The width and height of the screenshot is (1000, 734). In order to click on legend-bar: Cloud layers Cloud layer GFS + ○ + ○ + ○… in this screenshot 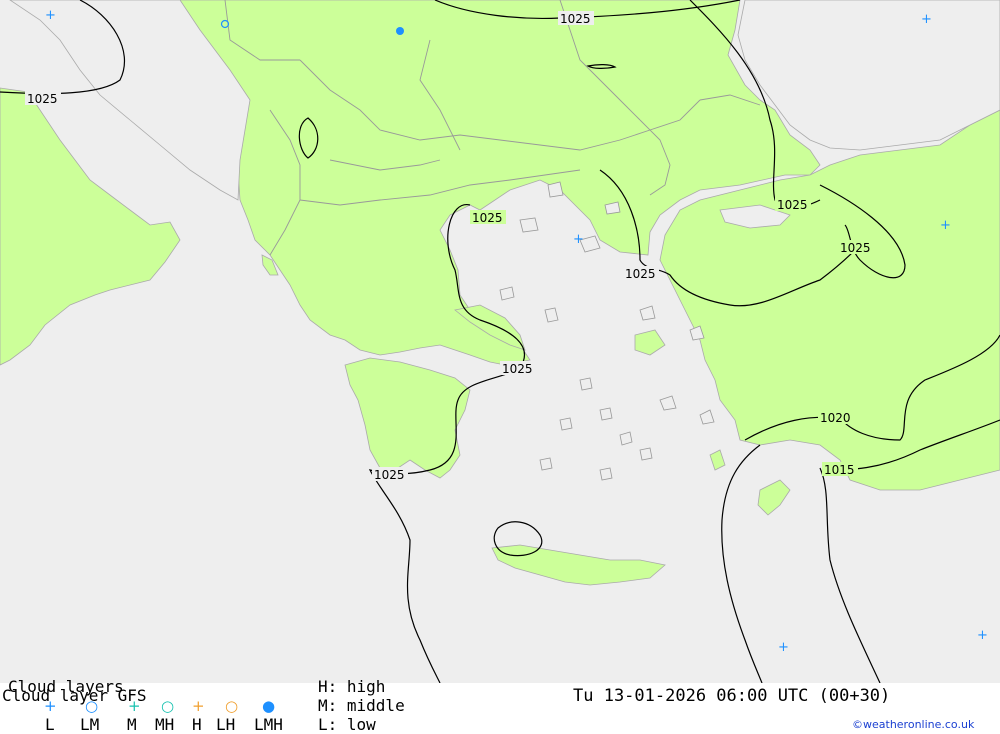, I will do `click(500, 706)`.